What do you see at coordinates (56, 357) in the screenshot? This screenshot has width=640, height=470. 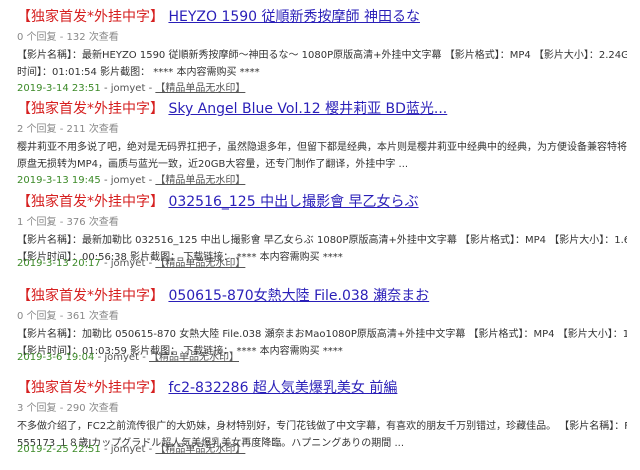 I see `post-date: 2019-3-6 19:04` at bounding box center [56, 357].